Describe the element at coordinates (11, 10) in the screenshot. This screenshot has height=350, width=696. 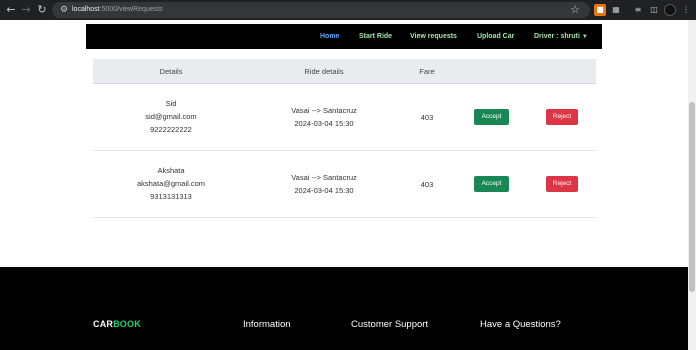
I see `back-icon: ←` at that location.